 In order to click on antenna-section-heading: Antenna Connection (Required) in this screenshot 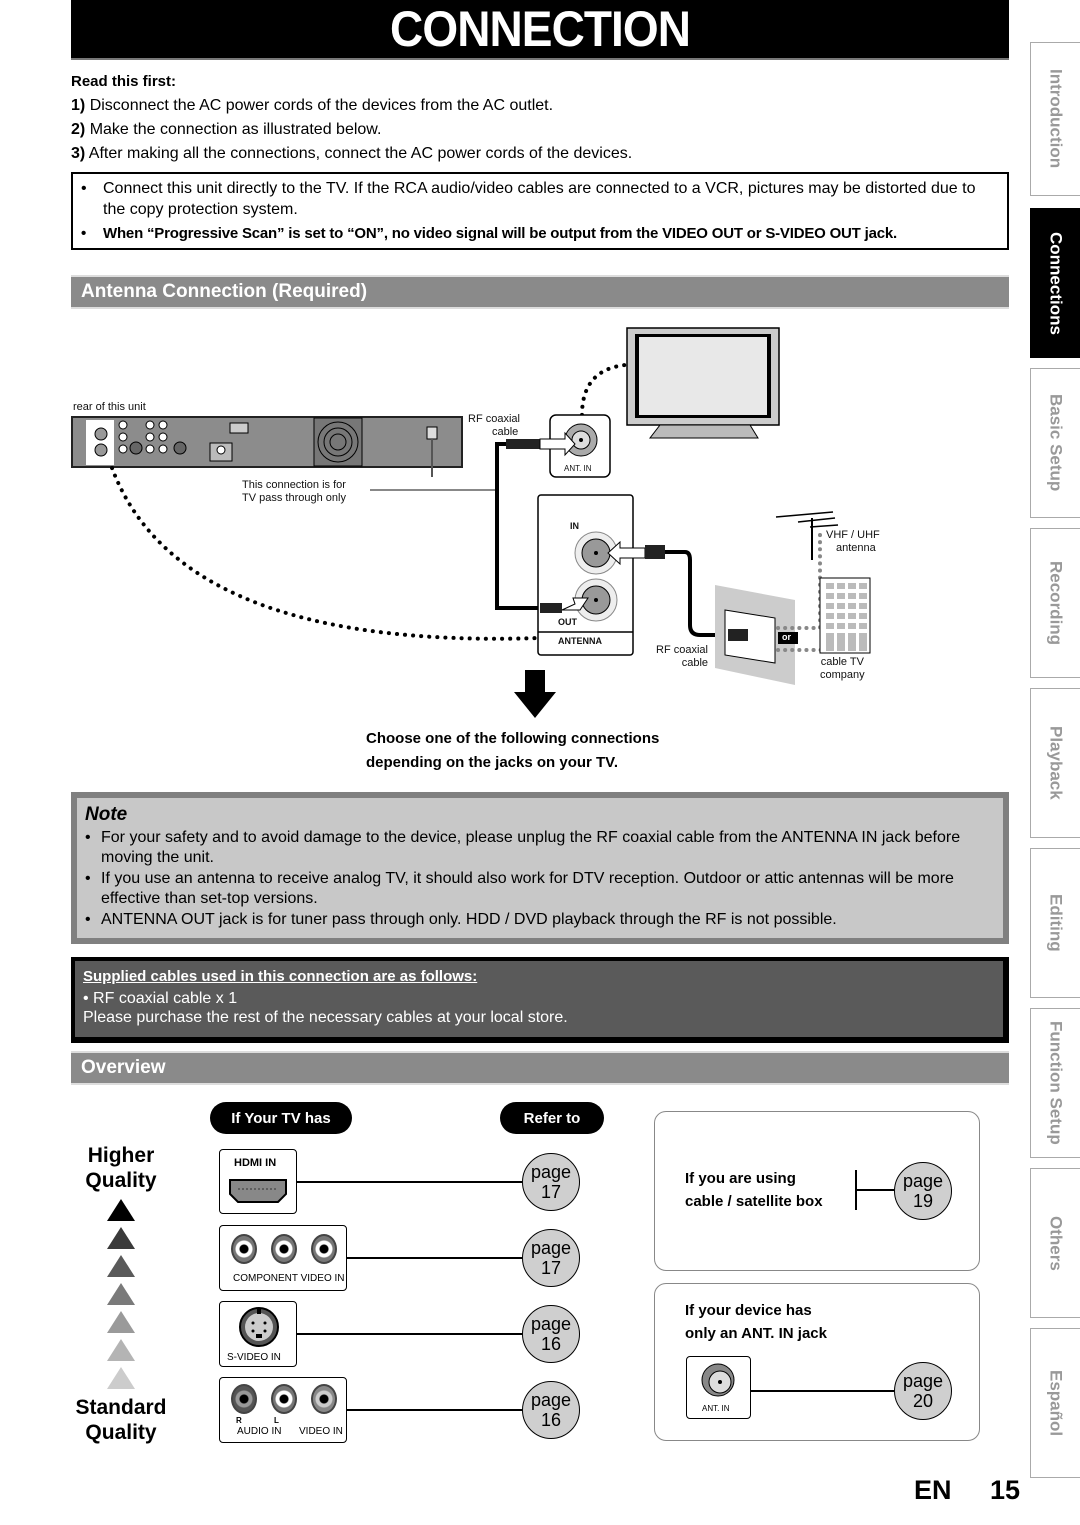, I will do `click(540, 292)`.